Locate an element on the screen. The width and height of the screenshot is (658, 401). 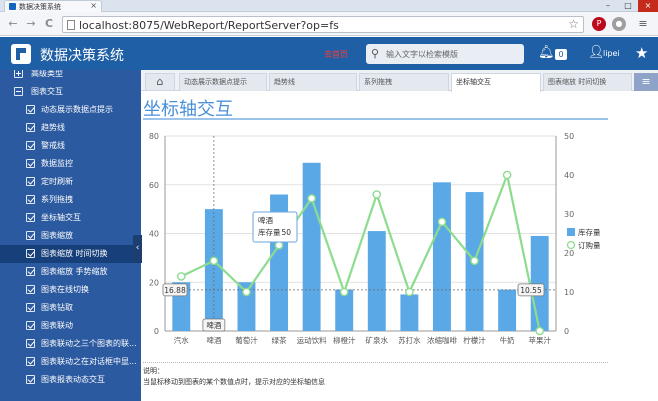
content-tab: 系列拖拽 is located at coordinates (404, 82).